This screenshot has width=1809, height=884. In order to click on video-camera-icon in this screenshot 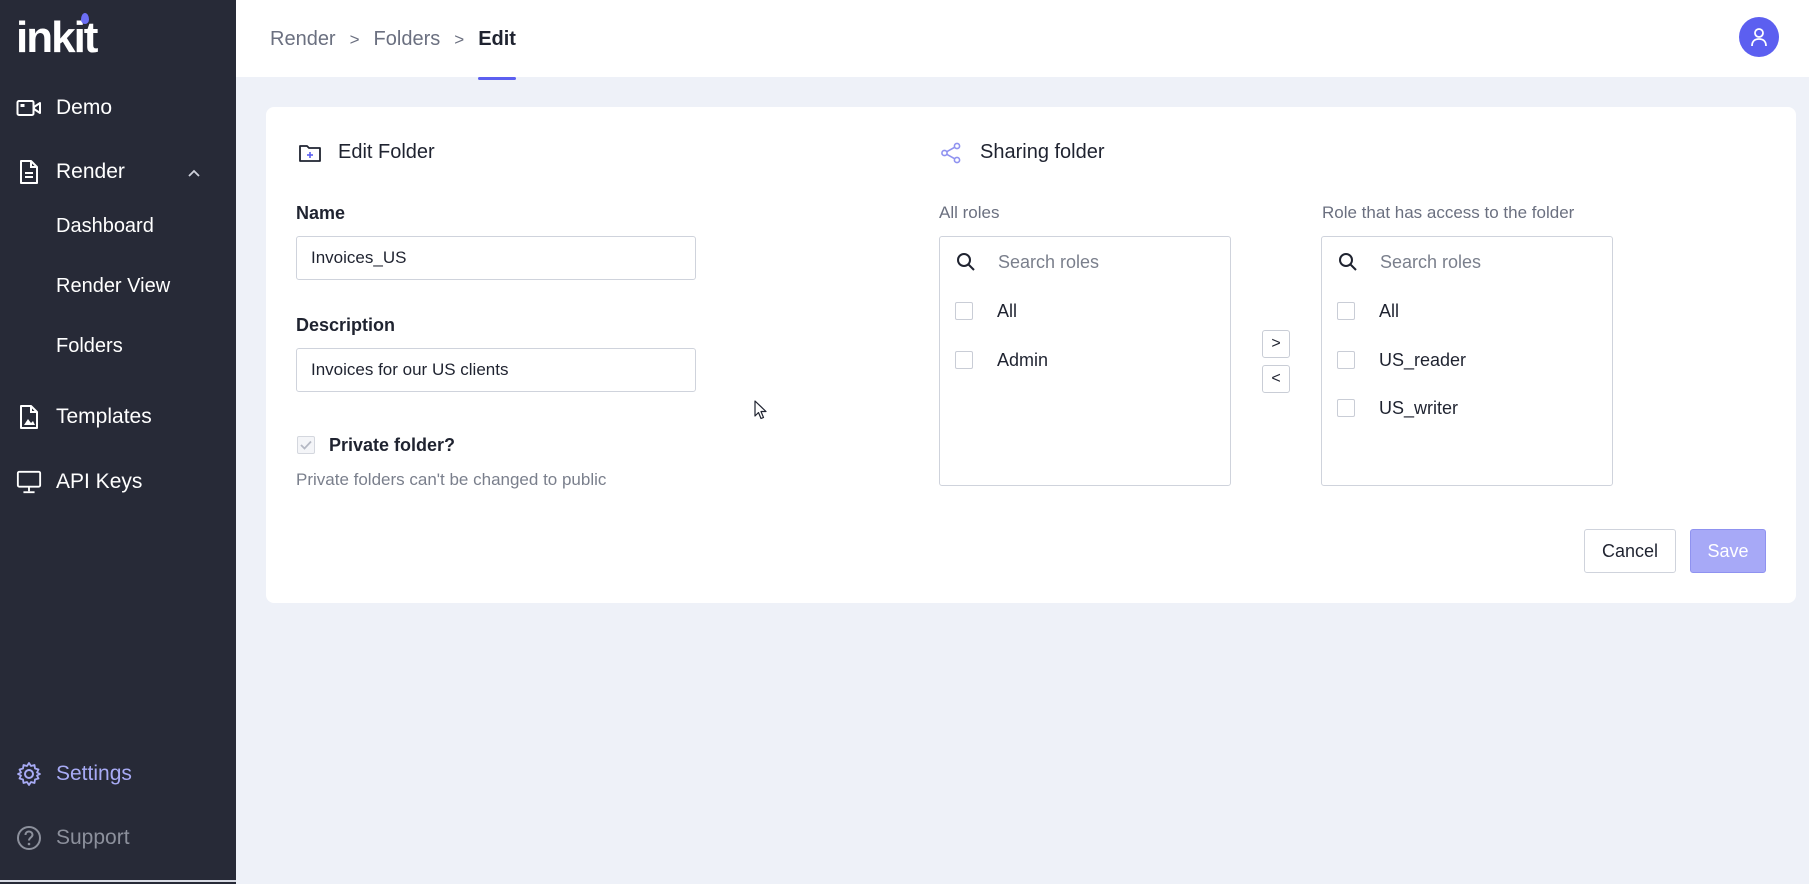, I will do `click(29, 108)`.